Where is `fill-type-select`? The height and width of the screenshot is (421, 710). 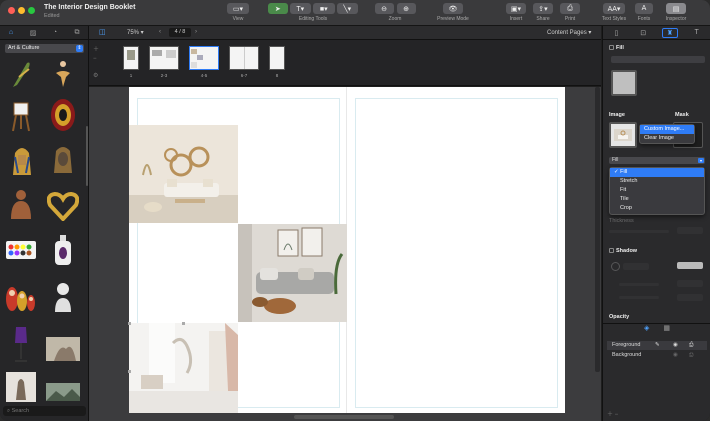 fill-type-select is located at coordinates (658, 59).